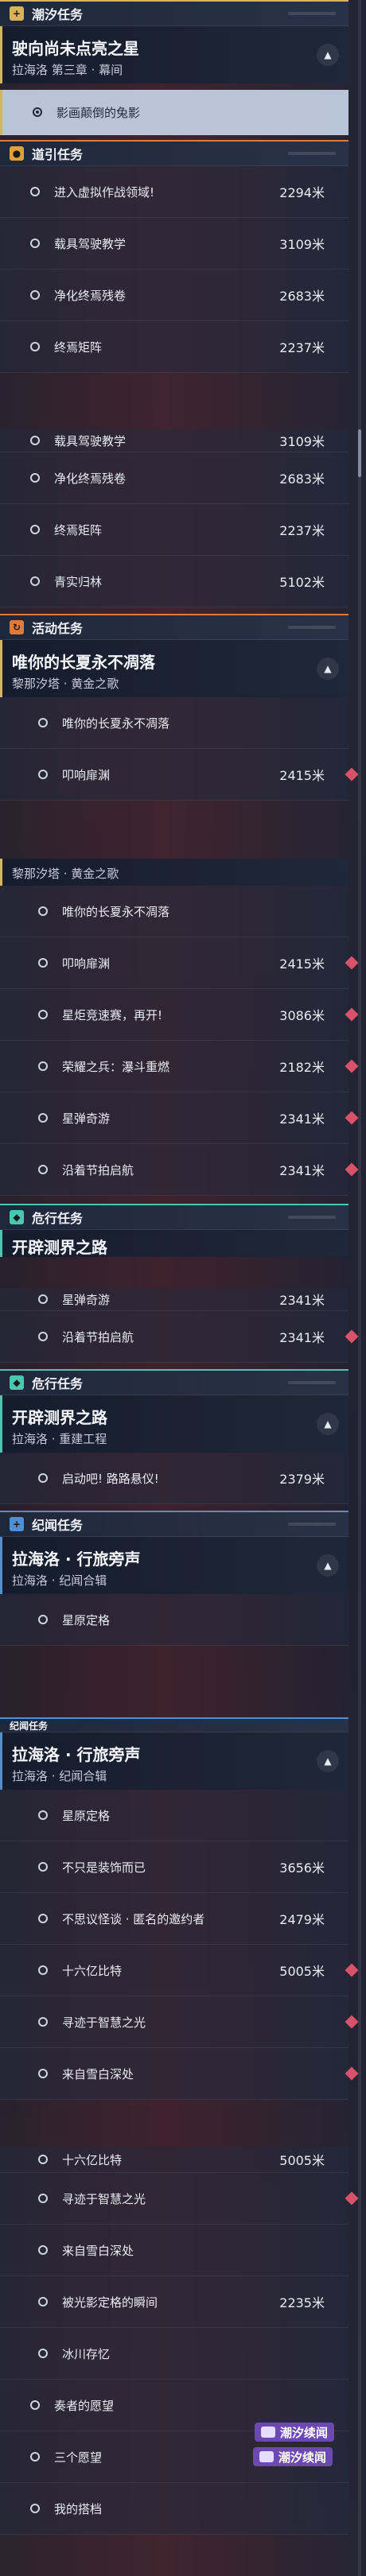  What do you see at coordinates (58, 1383) in the screenshot?
I see `category-label: 危行任务` at bounding box center [58, 1383].